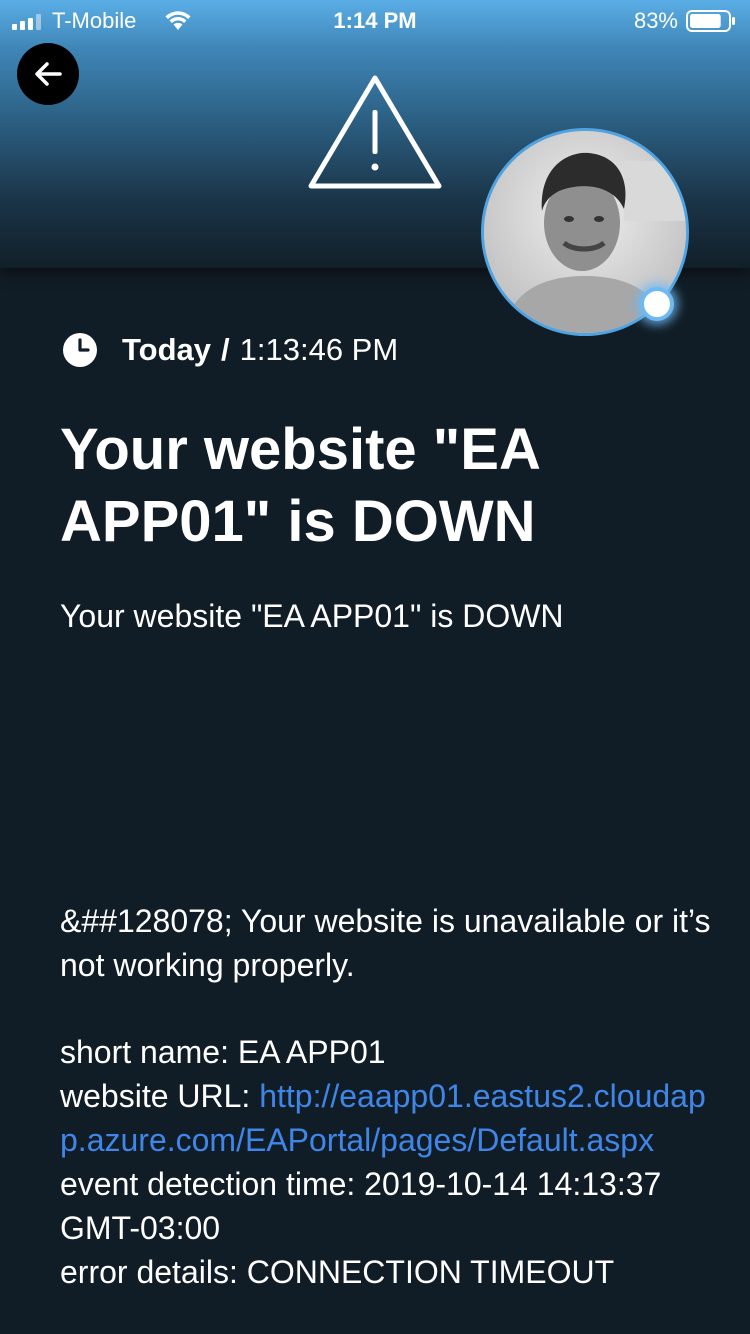 The width and height of the screenshot is (750, 1334). What do you see at coordinates (149, 1052) in the screenshot?
I see `short-name-label: short name:` at bounding box center [149, 1052].